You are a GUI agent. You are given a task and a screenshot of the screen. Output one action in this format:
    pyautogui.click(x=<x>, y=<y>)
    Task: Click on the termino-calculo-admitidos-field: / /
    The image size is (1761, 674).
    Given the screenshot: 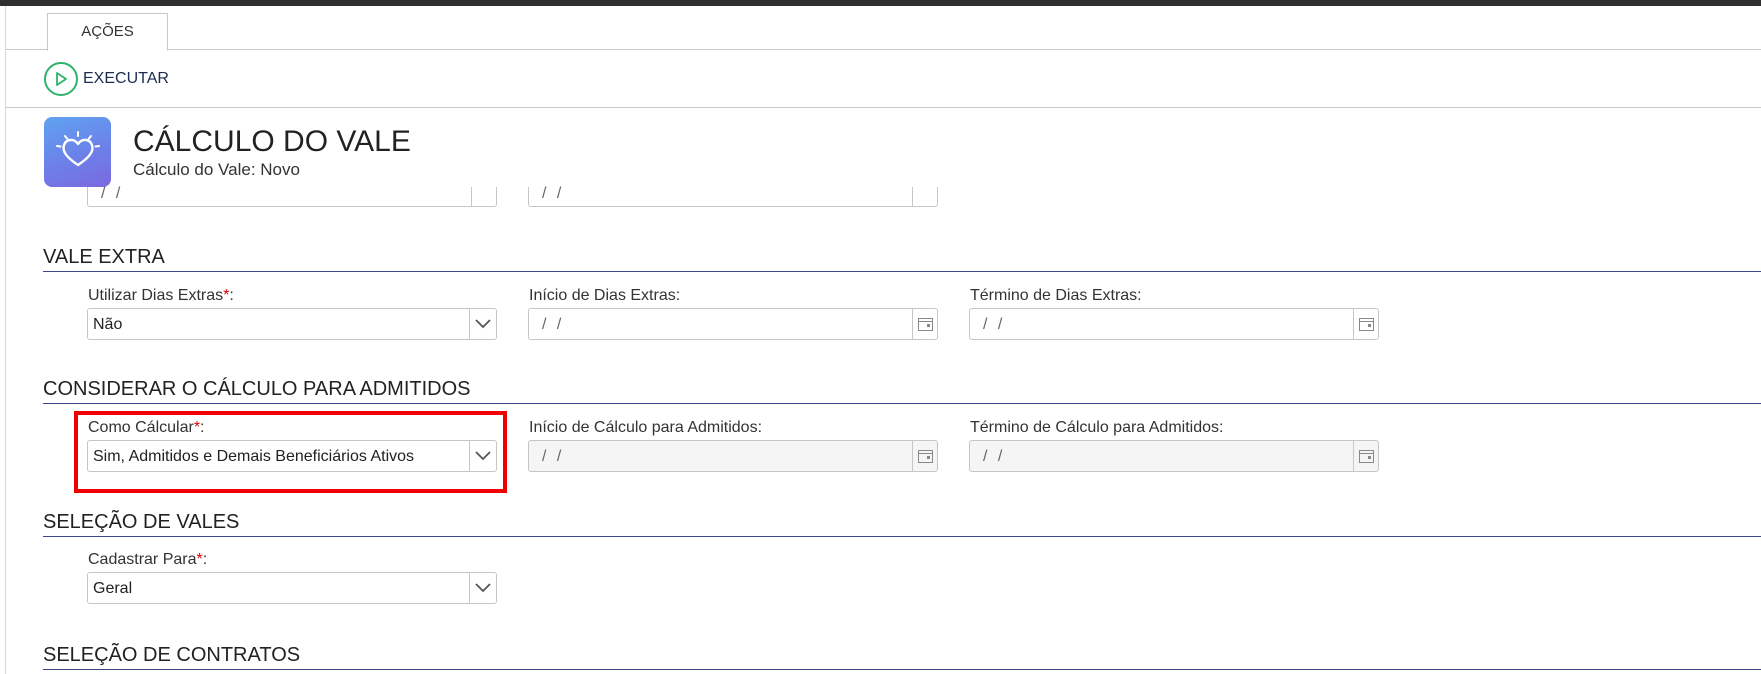 What is the action you would take?
    pyautogui.click(x=1174, y=456)
    